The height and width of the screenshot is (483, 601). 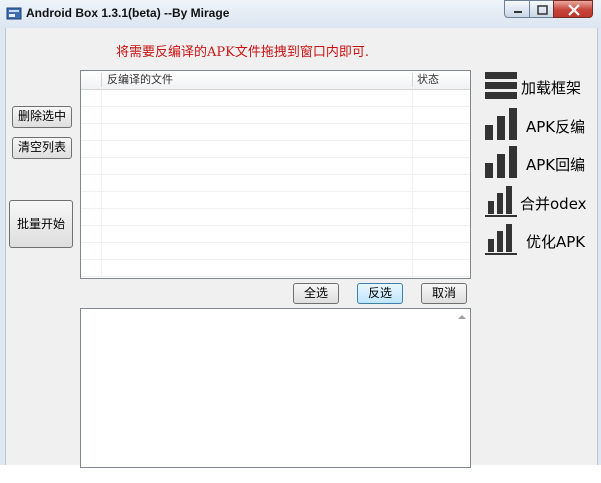 I want to click on delete-selected-button: 删除选中, so click(x=42, y=117).